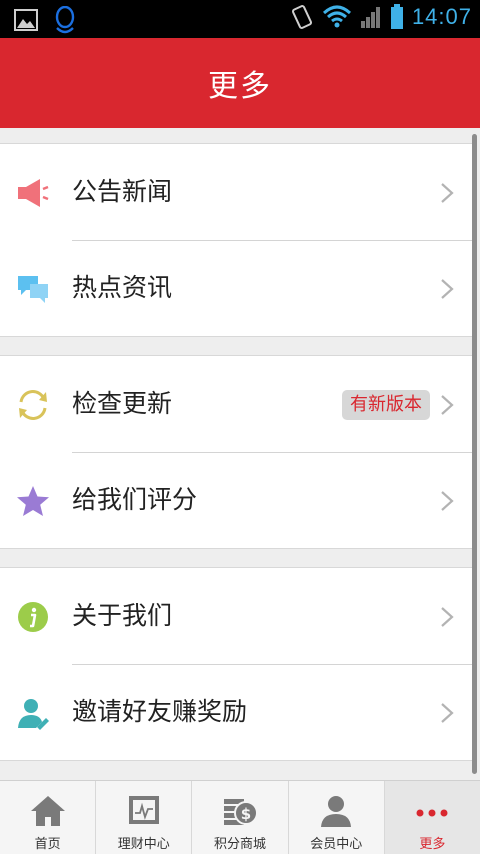 The height and width of the screenshot is (854, 480). Describe the element at coordinates (474, 454) in the screenshot. I see `scrollbar` at that location.